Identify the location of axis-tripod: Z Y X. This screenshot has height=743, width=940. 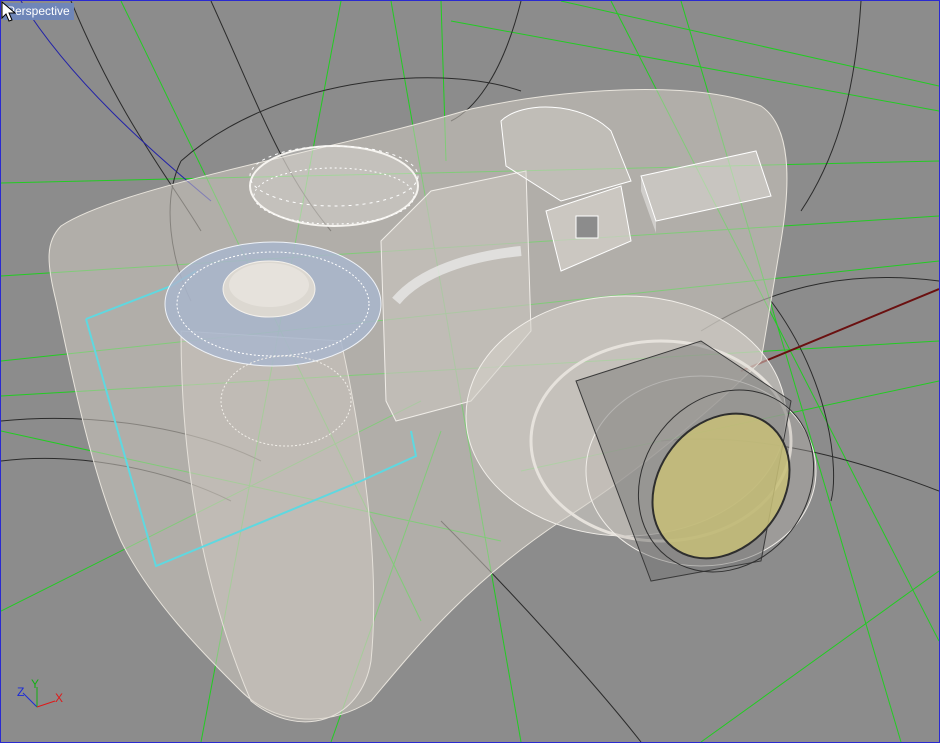
(44, 697).